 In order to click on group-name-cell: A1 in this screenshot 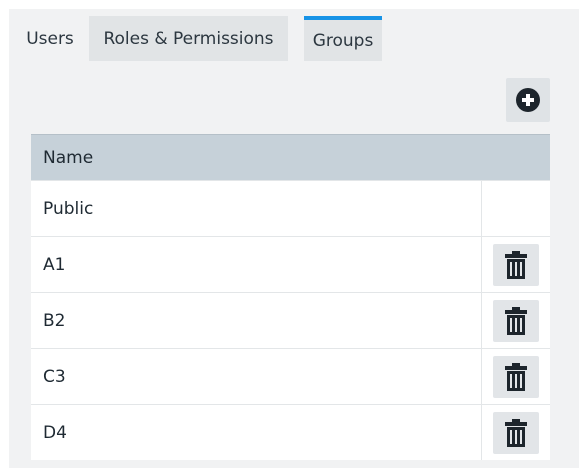, I will do `click(256, 264)`.